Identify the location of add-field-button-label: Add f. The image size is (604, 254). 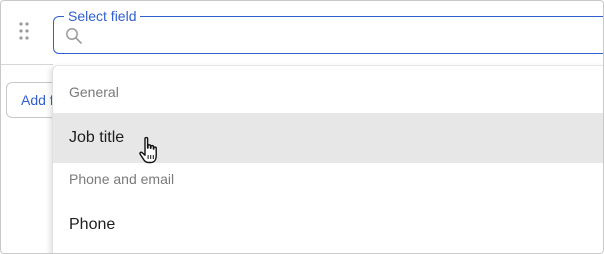
(37, 100).